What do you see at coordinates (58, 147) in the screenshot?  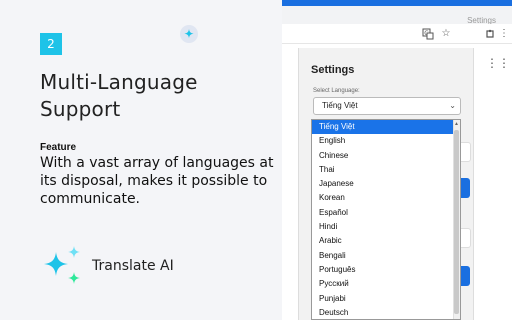 I see `feature-label: Feature` at bounding box center [58, 147].